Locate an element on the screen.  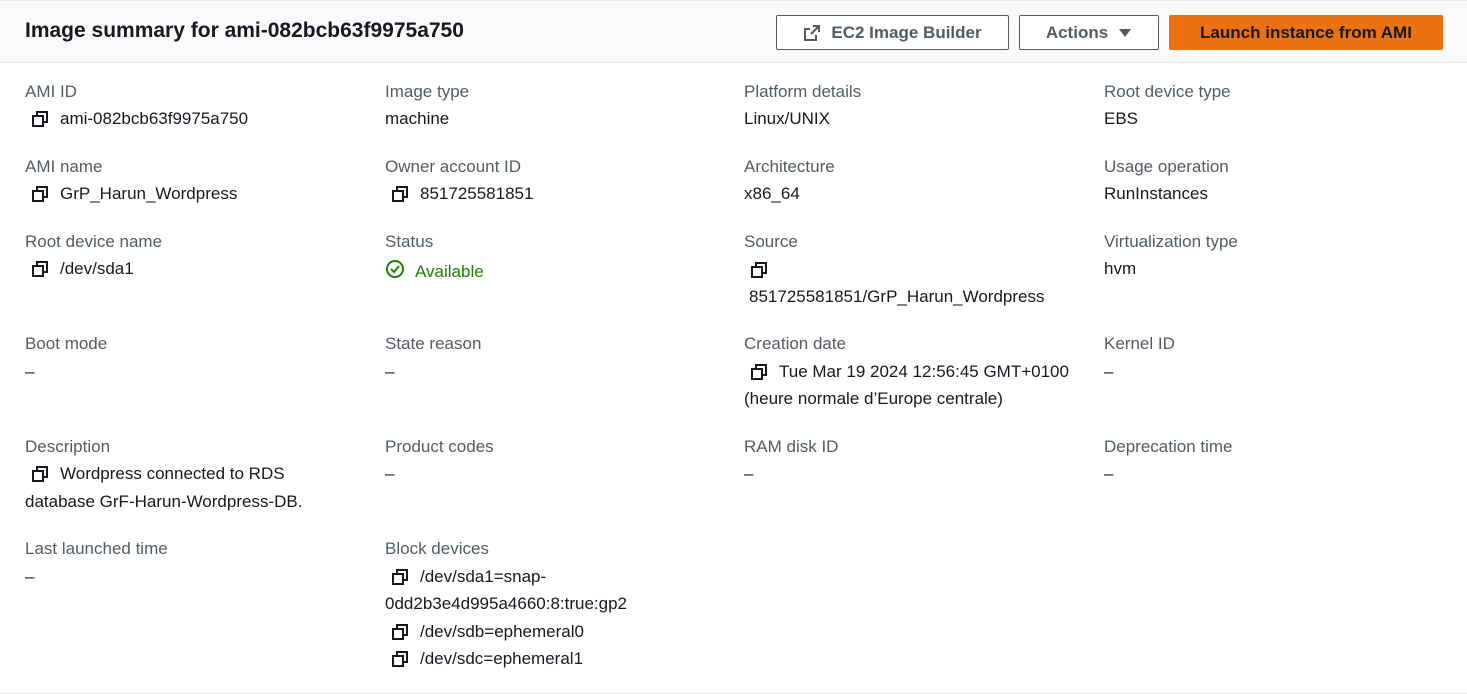
block-device-item: /dev/sdc=ephemeral1 is located at coordinates (486, 659).